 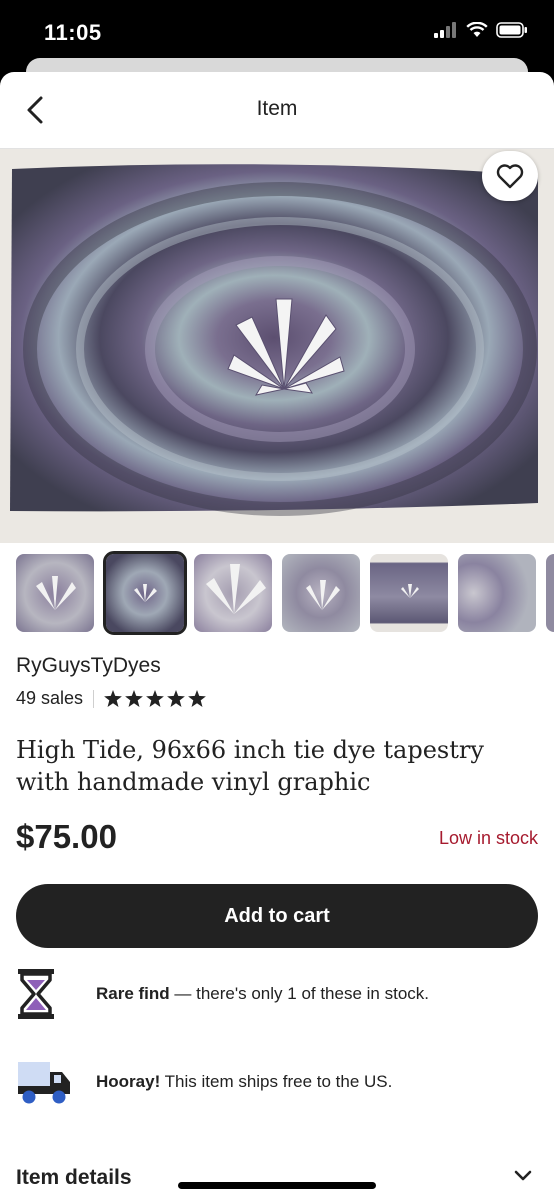 I want to click on page-title: Item, so click(x=277, y=108).